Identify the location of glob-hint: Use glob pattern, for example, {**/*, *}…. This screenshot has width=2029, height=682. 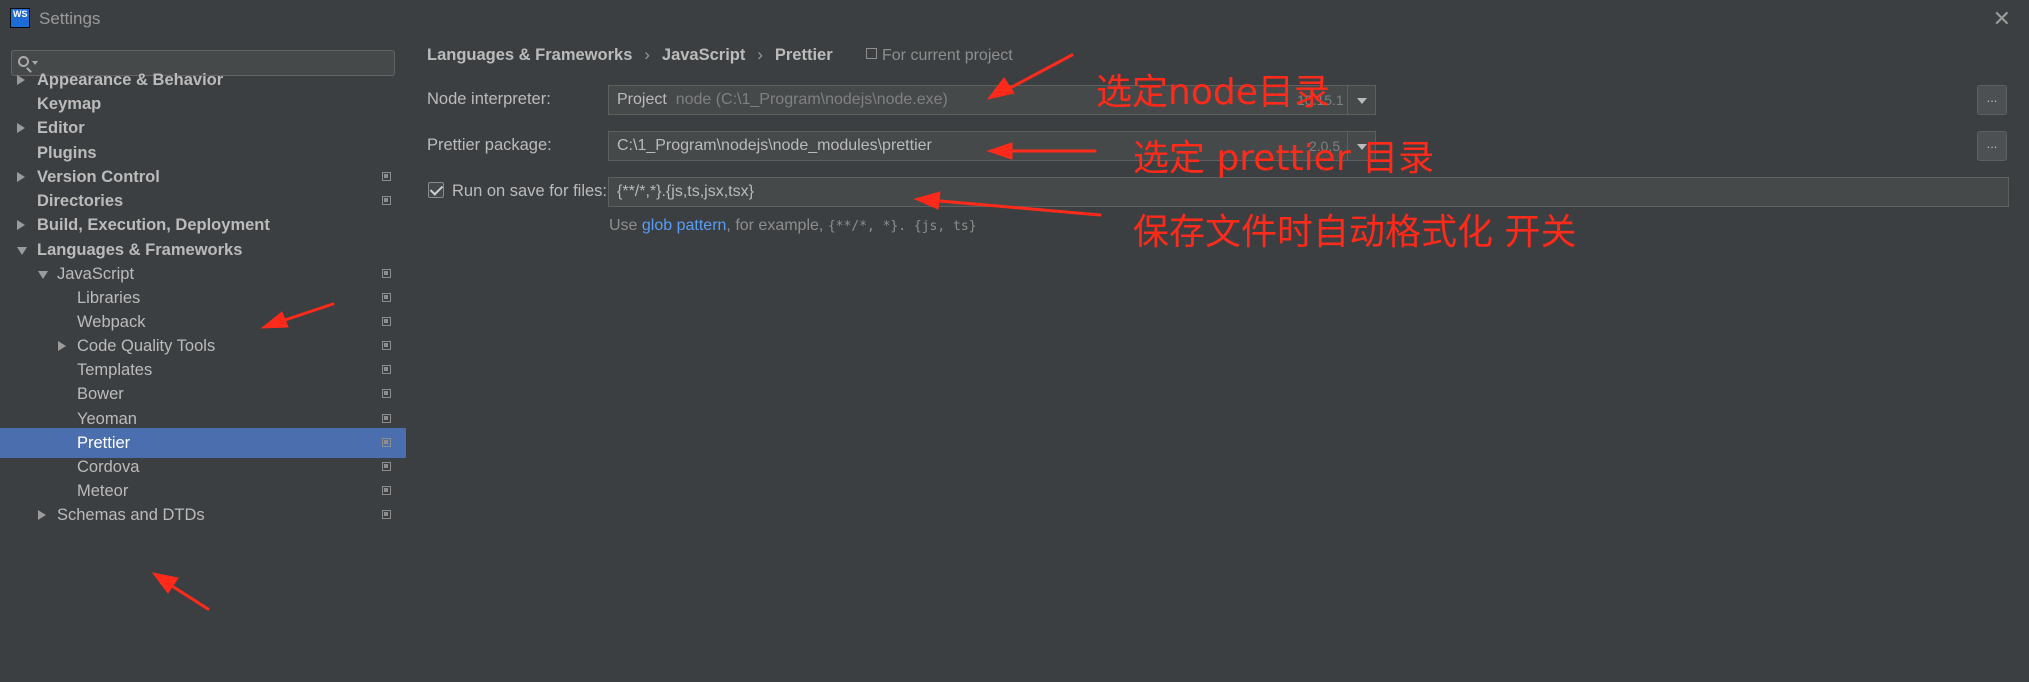
(793, 226).